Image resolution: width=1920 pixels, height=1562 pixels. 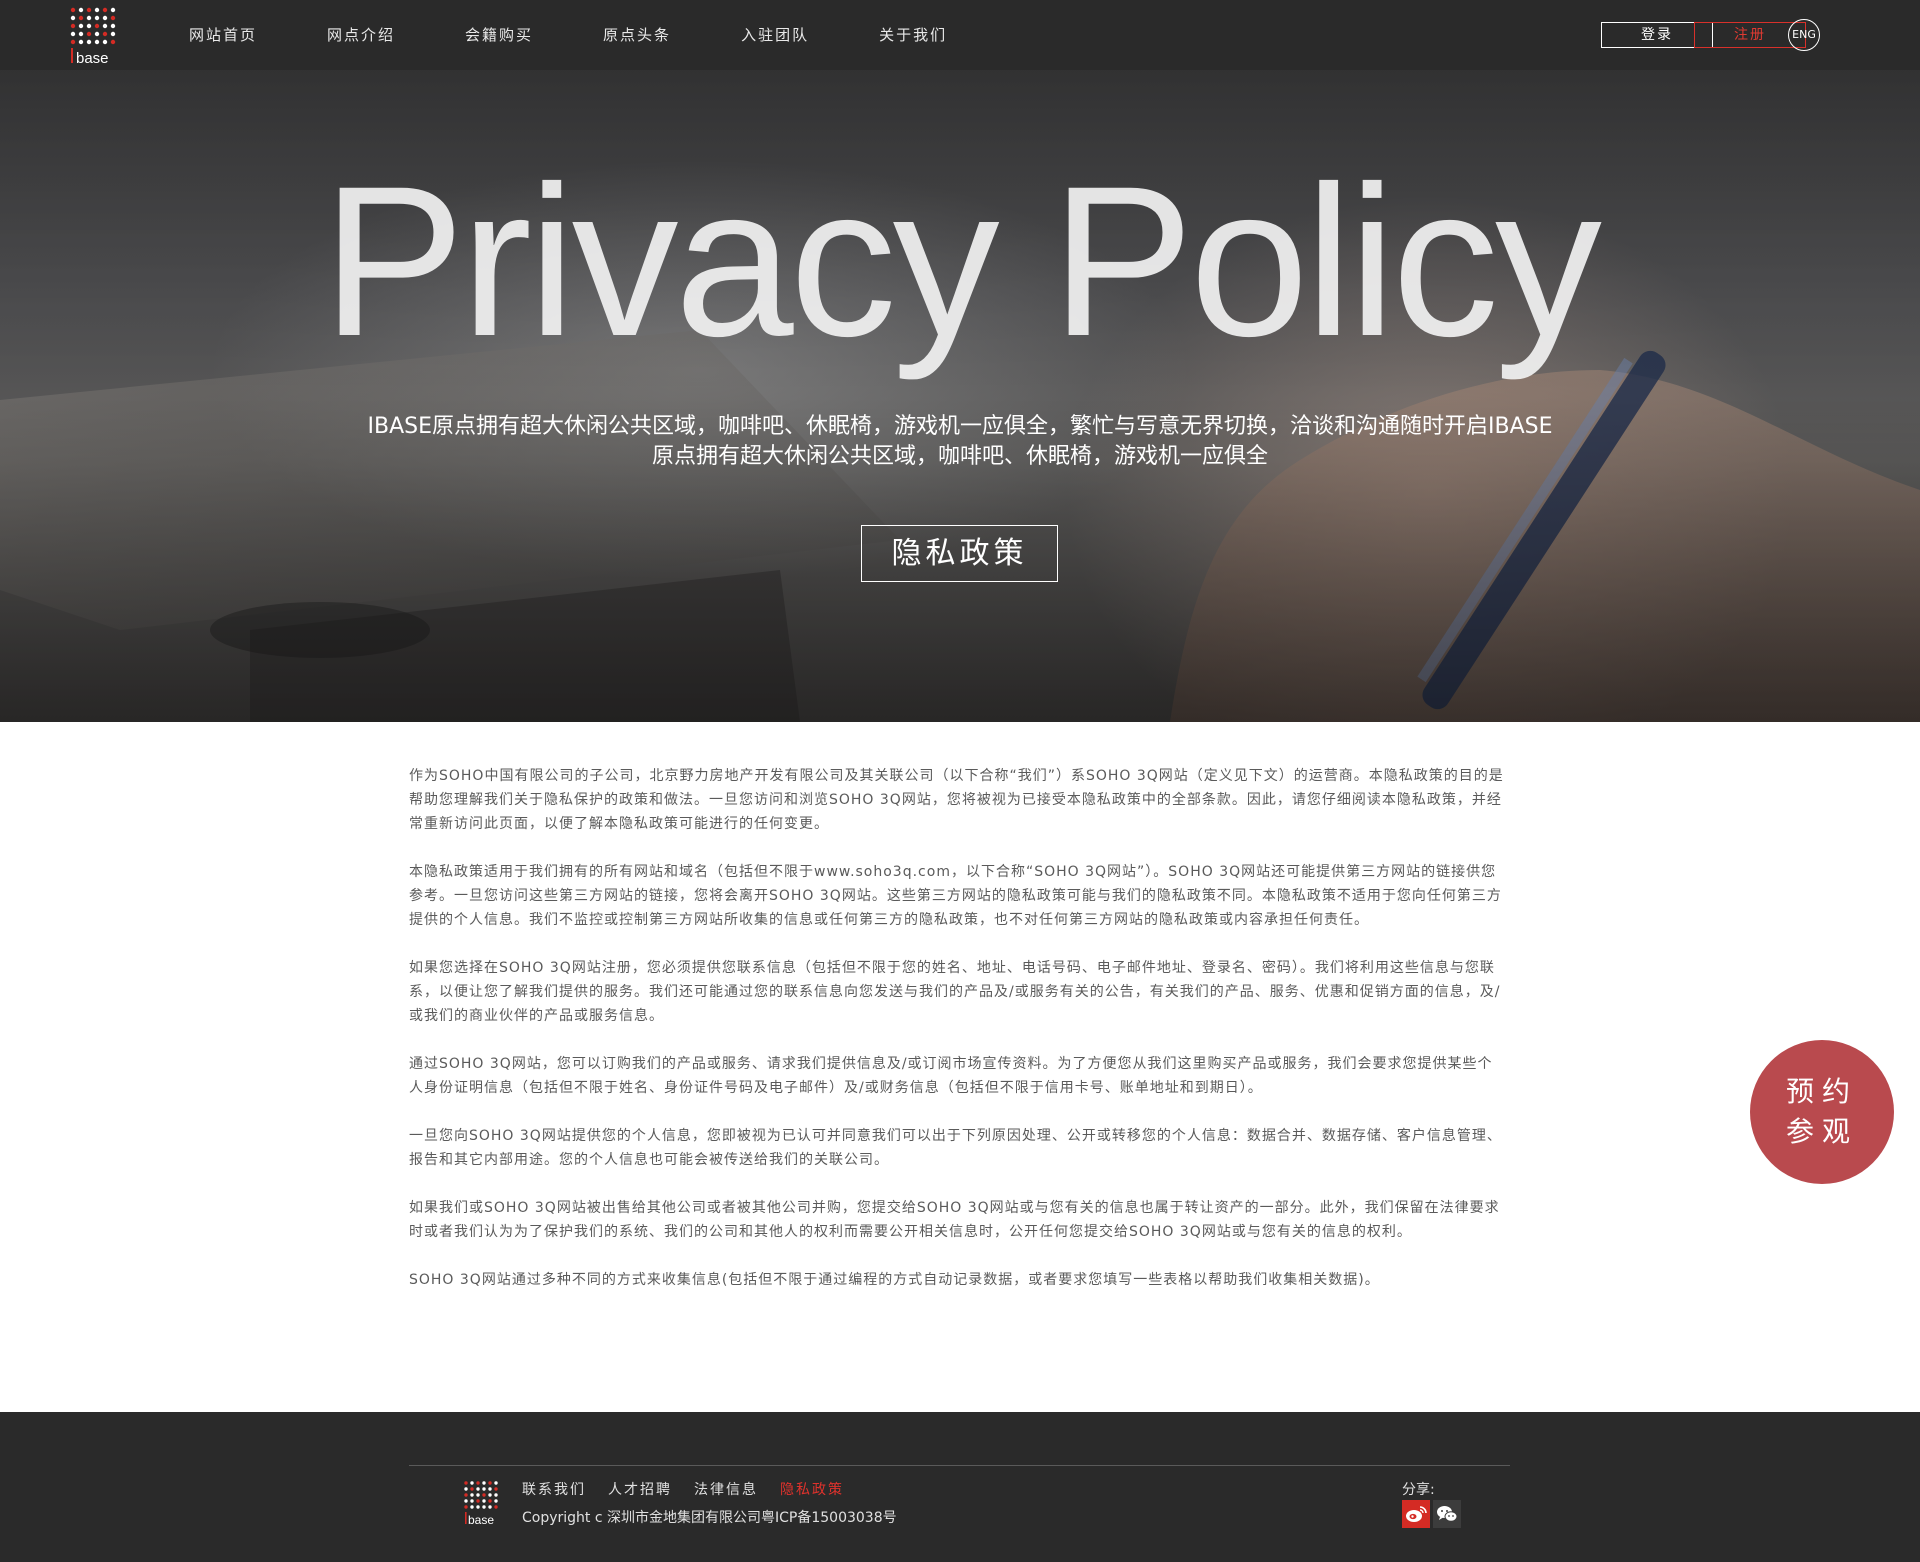 I want to click on language-toggle: ENG, so click(x=1804, y=35).